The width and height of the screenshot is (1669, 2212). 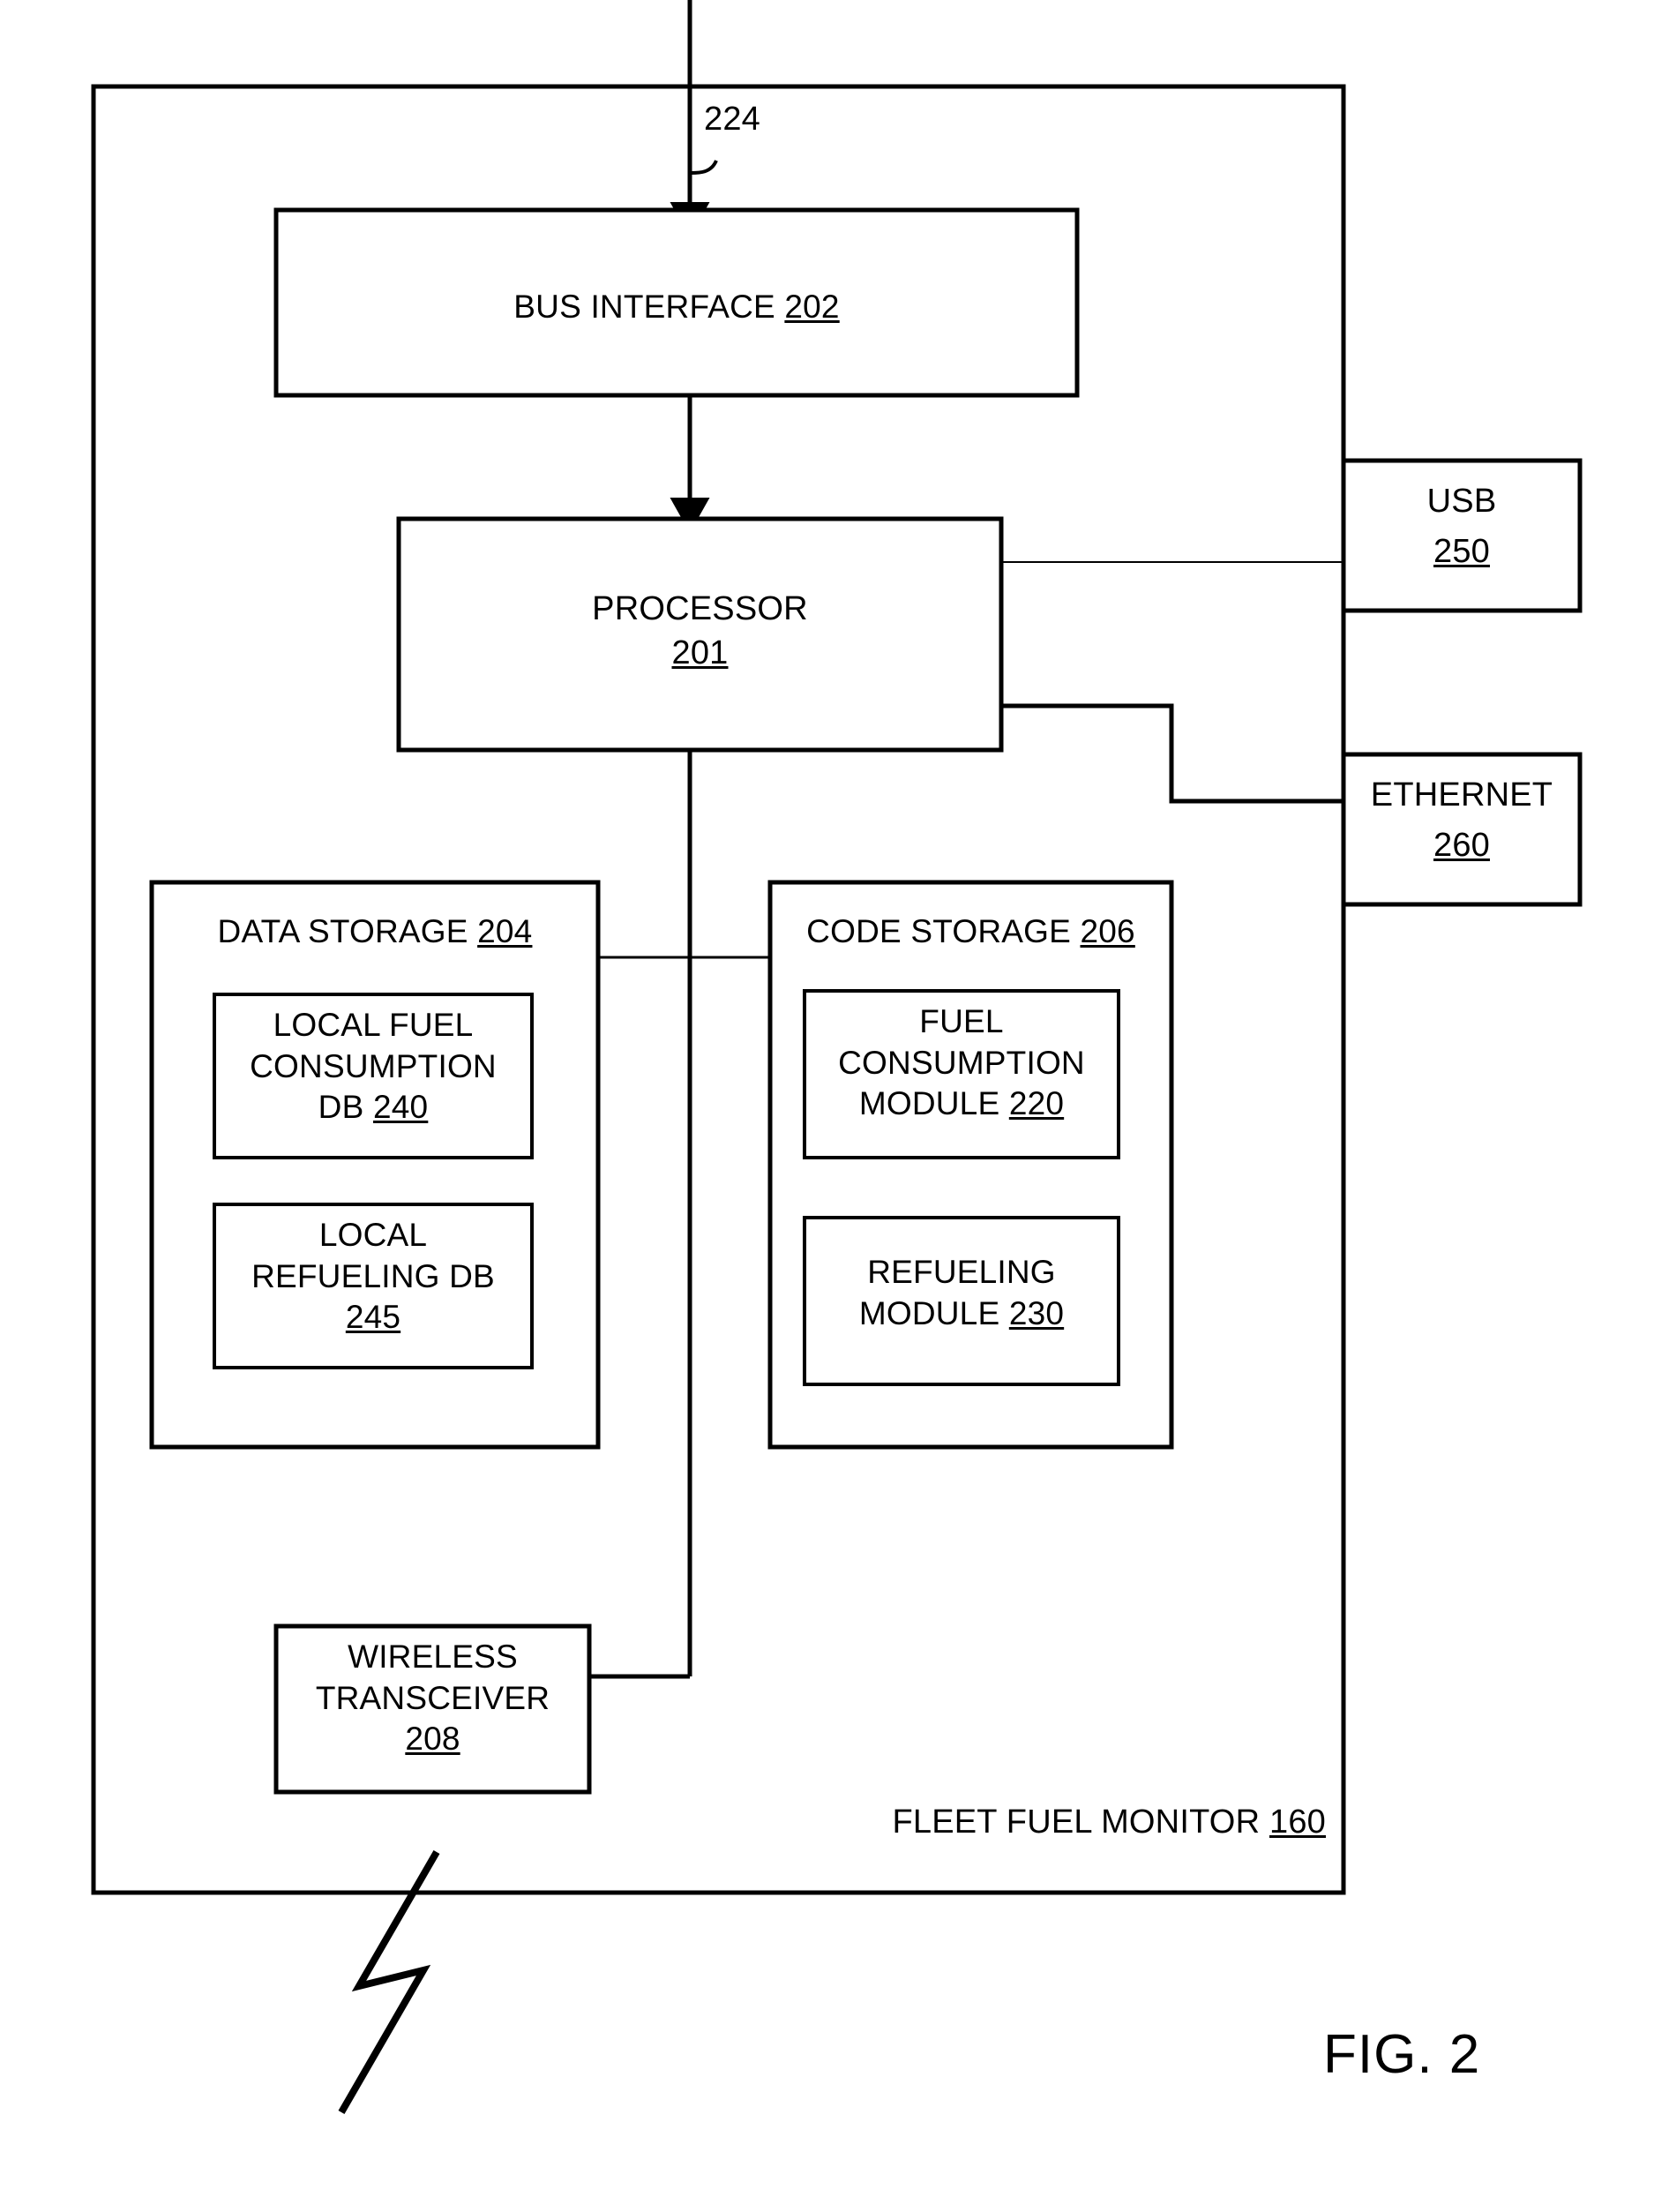 I want to click on usb-ref: 250, so click(x=1462, y=552).